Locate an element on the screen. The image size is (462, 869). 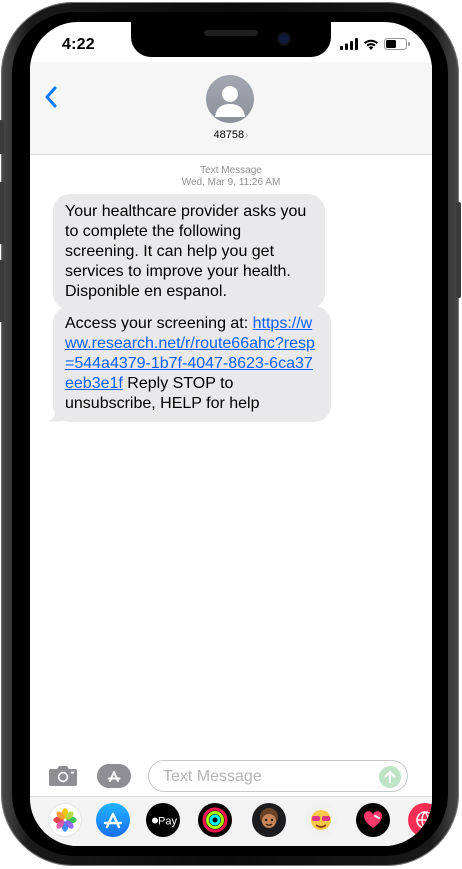
camera-icon is located at coordinates (63, 776).